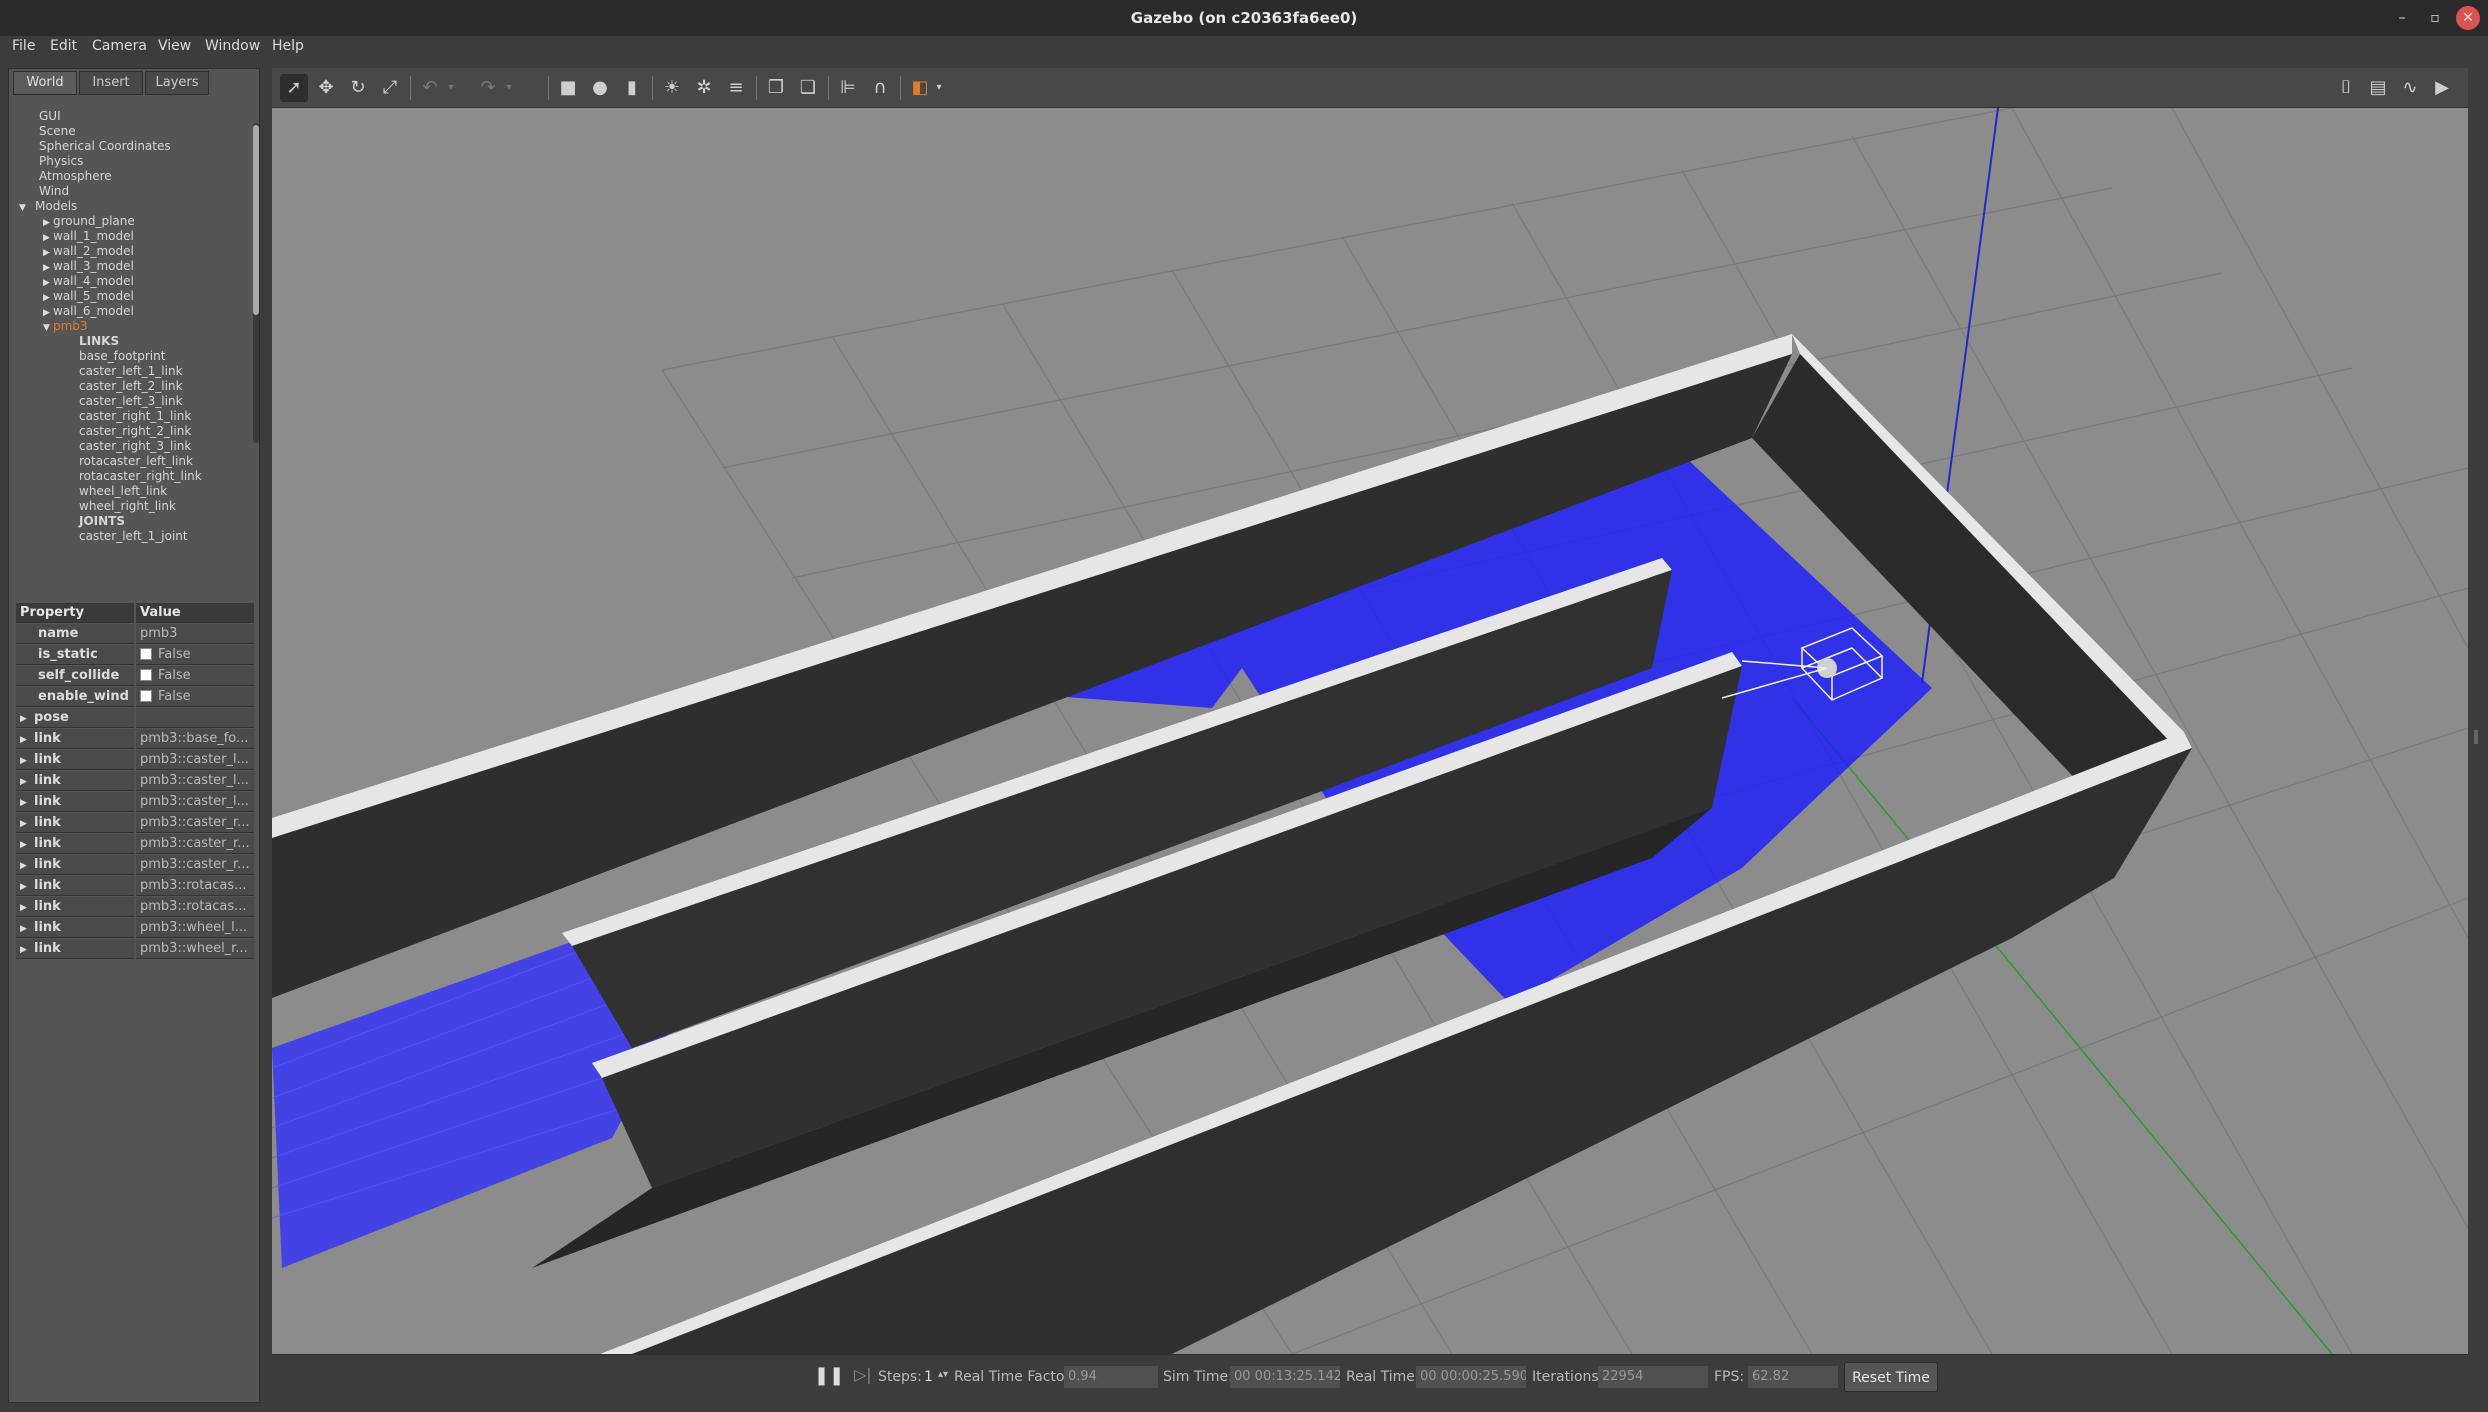  What do you see at coordinates (135, 416) in the screenshot?
I see `tree-item-link: caster_right_1_link` at bounding box center [135, 416].